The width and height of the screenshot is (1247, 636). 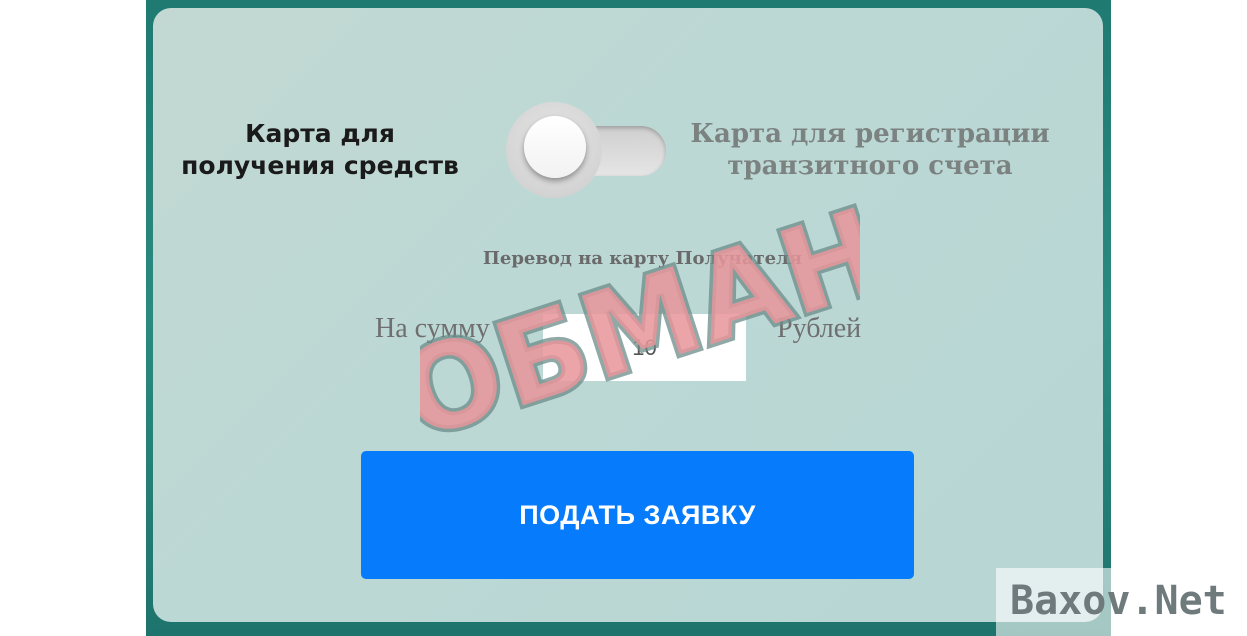 I want to click on card-receive-funds-label: Карта для получения средств, so click(x=320, y=150).